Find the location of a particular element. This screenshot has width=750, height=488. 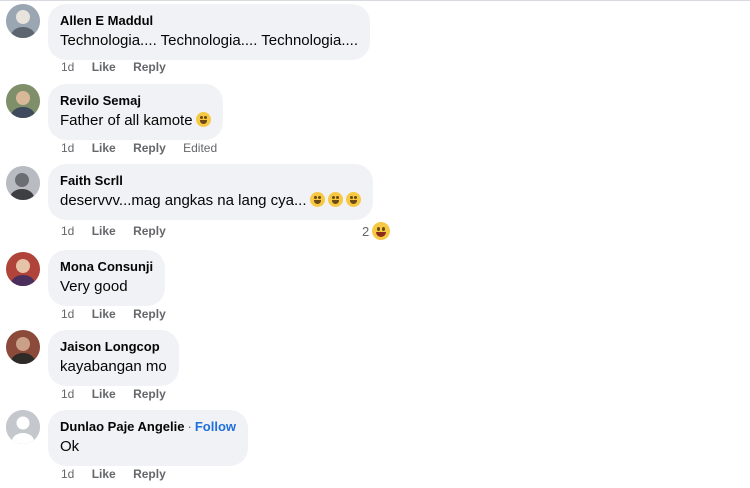

comment-bubble: Revilo Semaj Father of all kamote is located at coordinates (135, 112).